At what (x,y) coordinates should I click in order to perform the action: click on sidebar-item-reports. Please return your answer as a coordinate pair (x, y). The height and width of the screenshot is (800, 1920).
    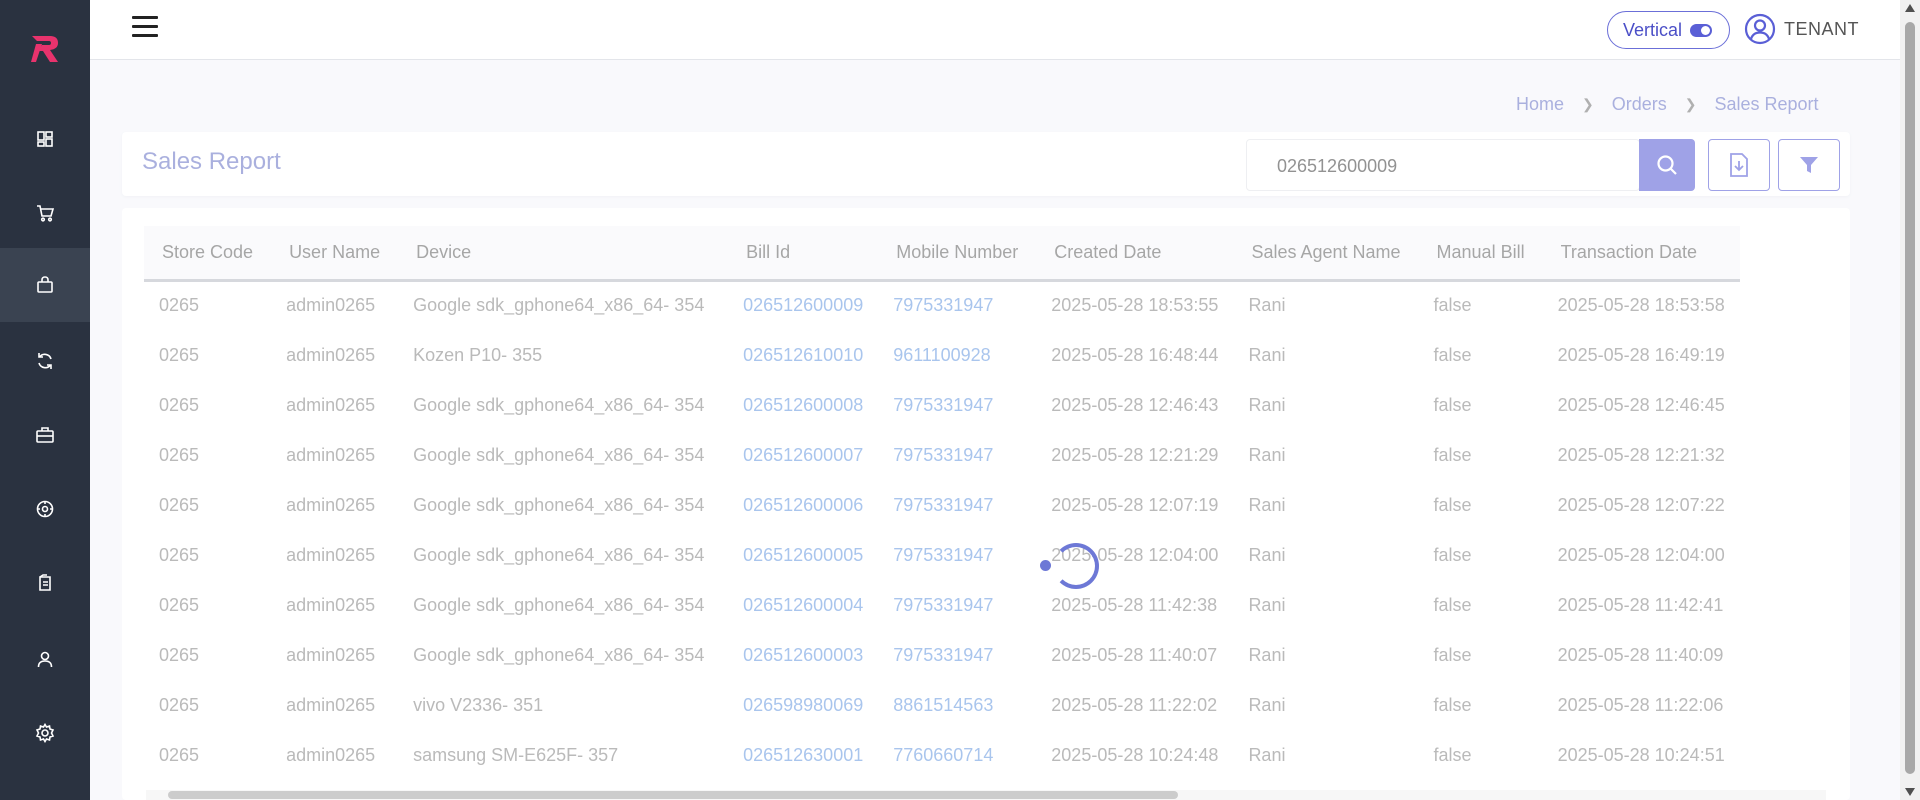
    Looking at the image, I should click on (45, 583).